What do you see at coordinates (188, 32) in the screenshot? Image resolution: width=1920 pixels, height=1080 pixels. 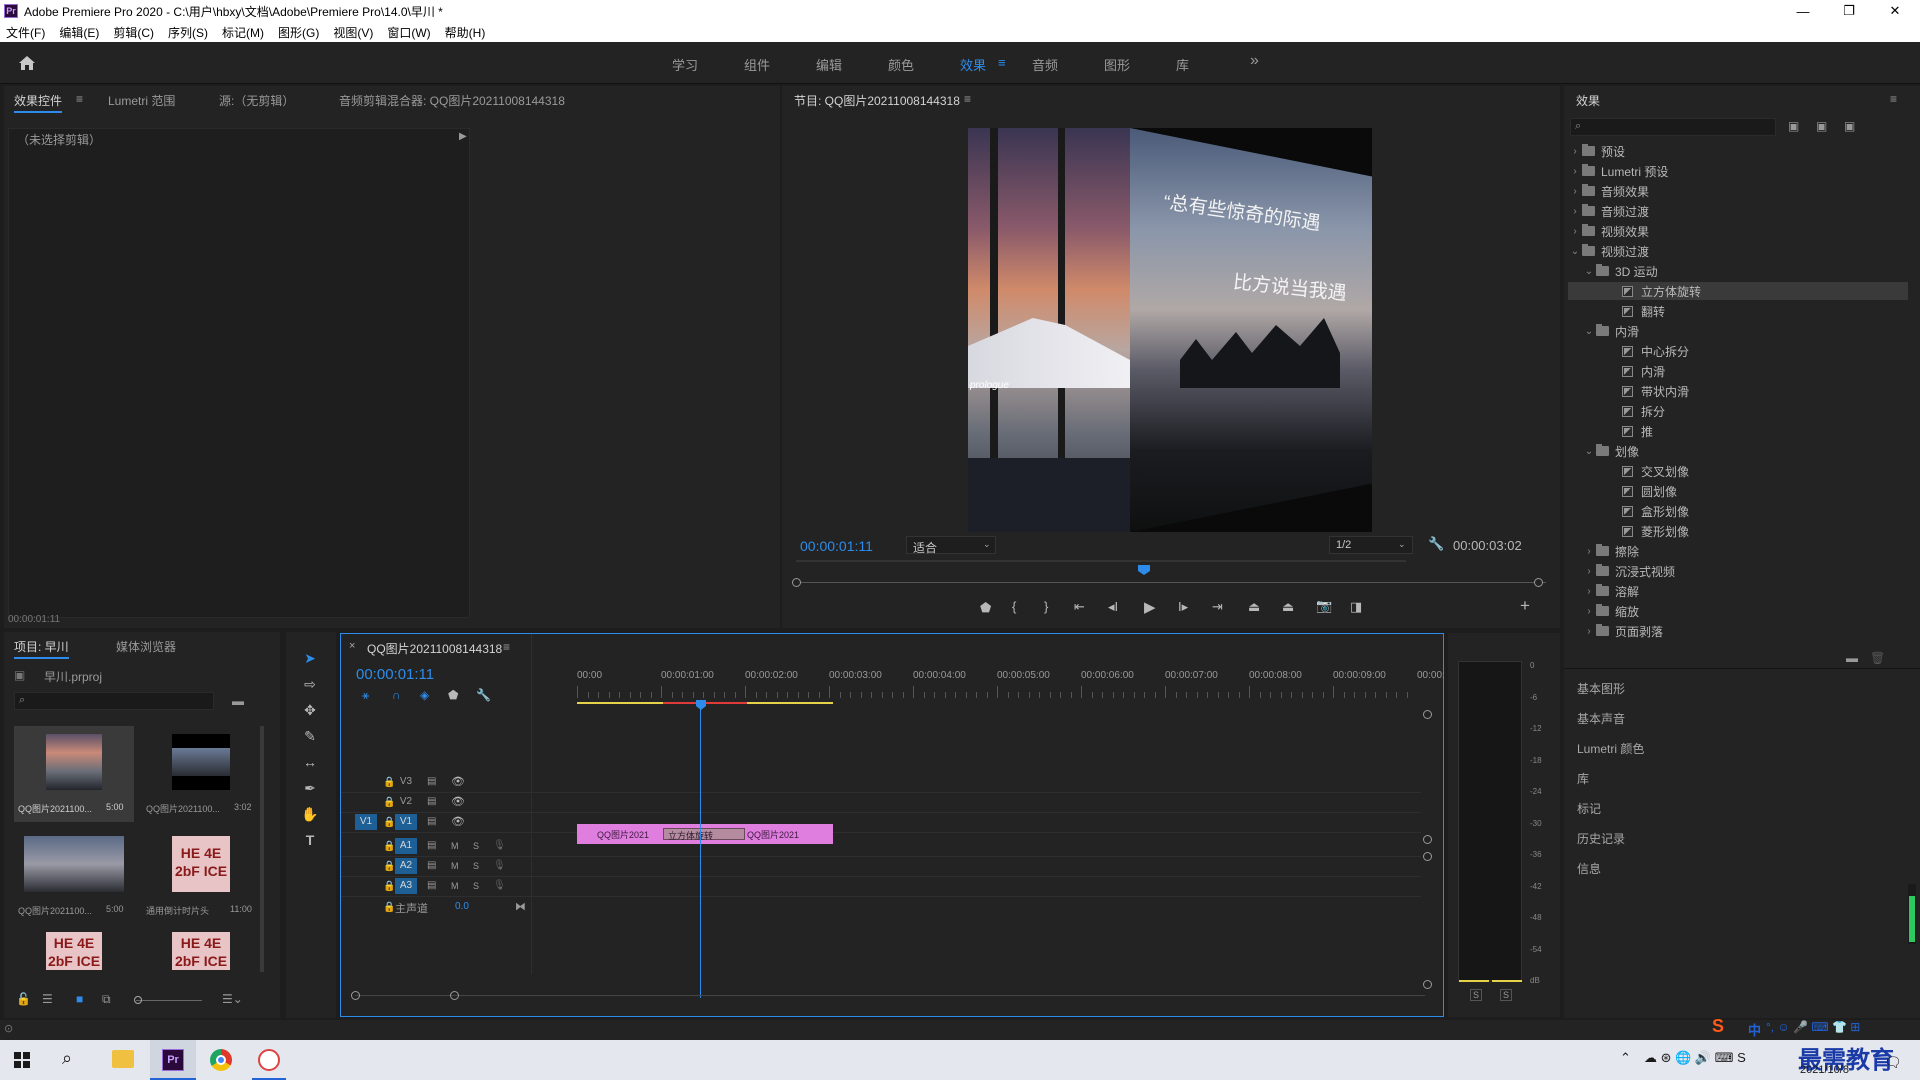 I see `menu-sequence: 序列(S)` at bounding box center [188, 32].